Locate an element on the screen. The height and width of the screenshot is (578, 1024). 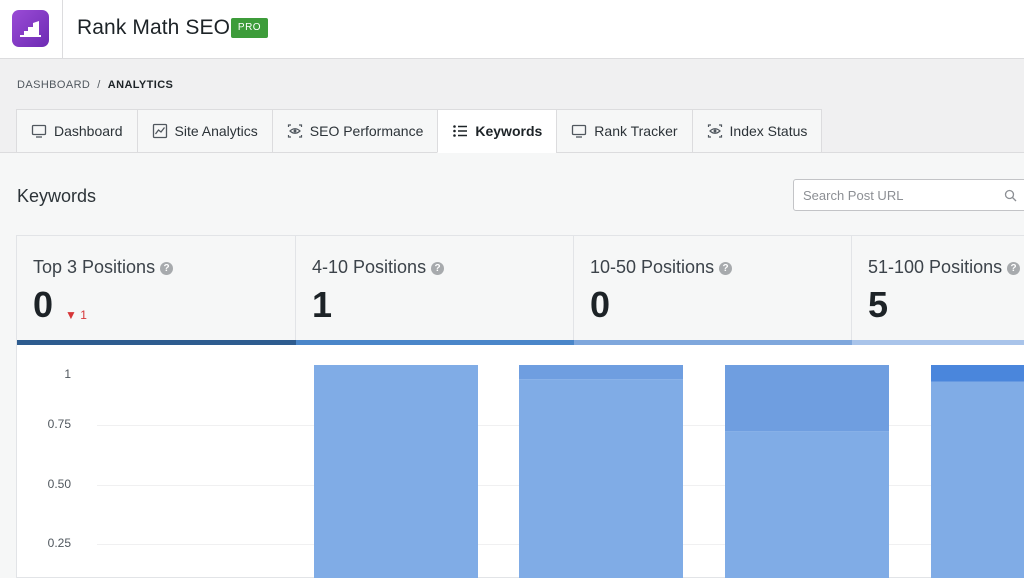
pro-badge: PRO is located at coordinates (249, 28).